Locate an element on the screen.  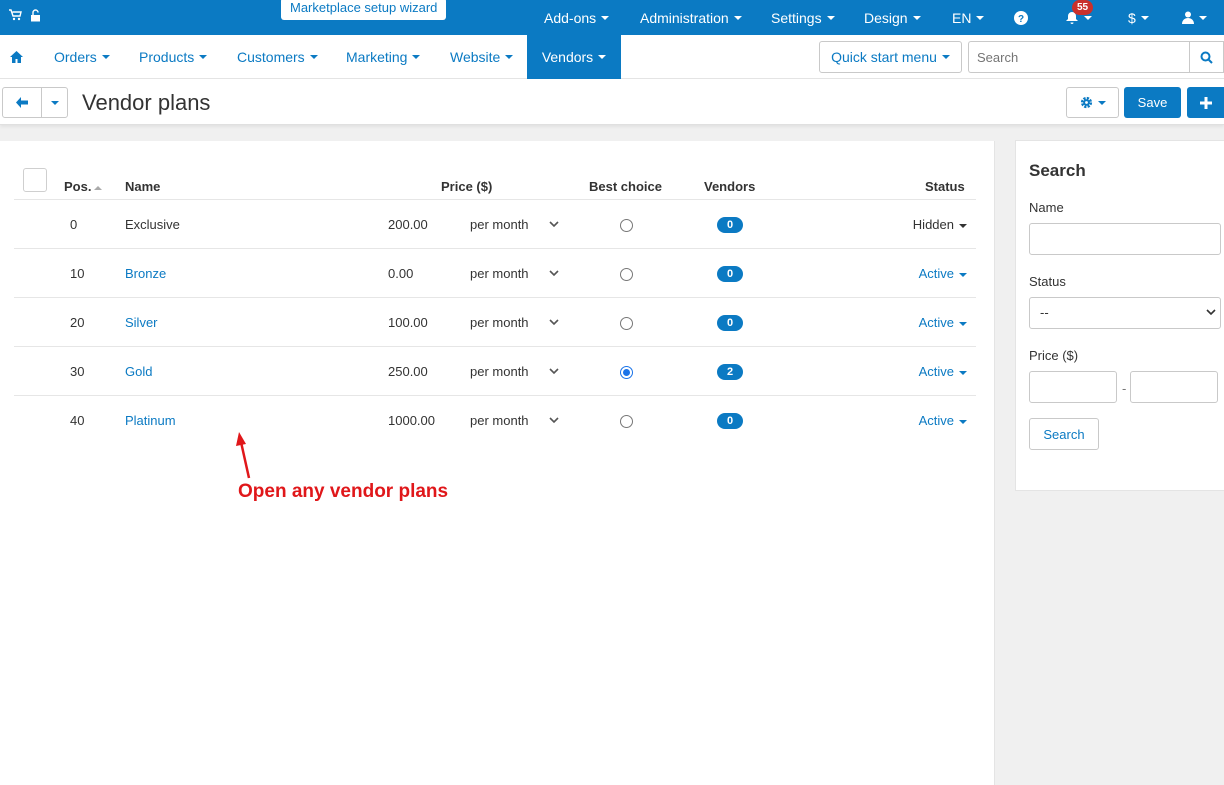
menu-design: Design is located at coordinates (892, 17).